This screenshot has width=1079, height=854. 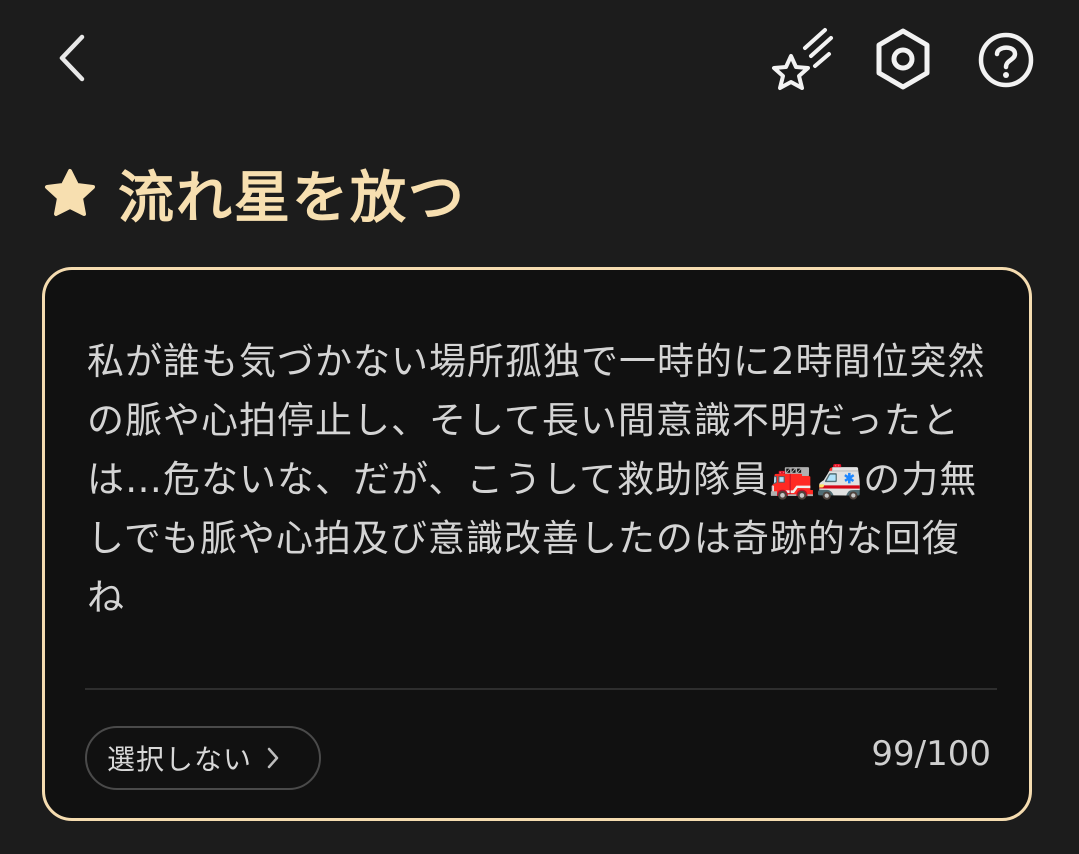 What do you see at coordinates (541, 689) in the screenshot?
I see `card-divider` at bounding box center [541, 689].